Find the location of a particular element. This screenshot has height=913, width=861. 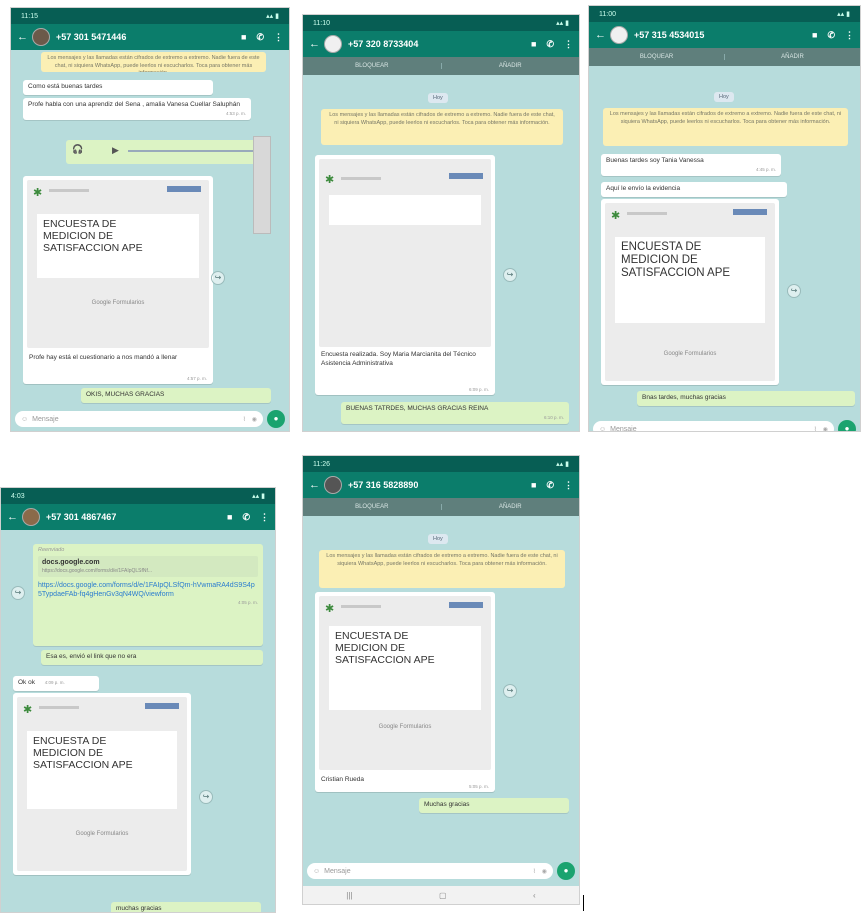

forwarded-label: Reenviado is located at coordinates (51, 550).